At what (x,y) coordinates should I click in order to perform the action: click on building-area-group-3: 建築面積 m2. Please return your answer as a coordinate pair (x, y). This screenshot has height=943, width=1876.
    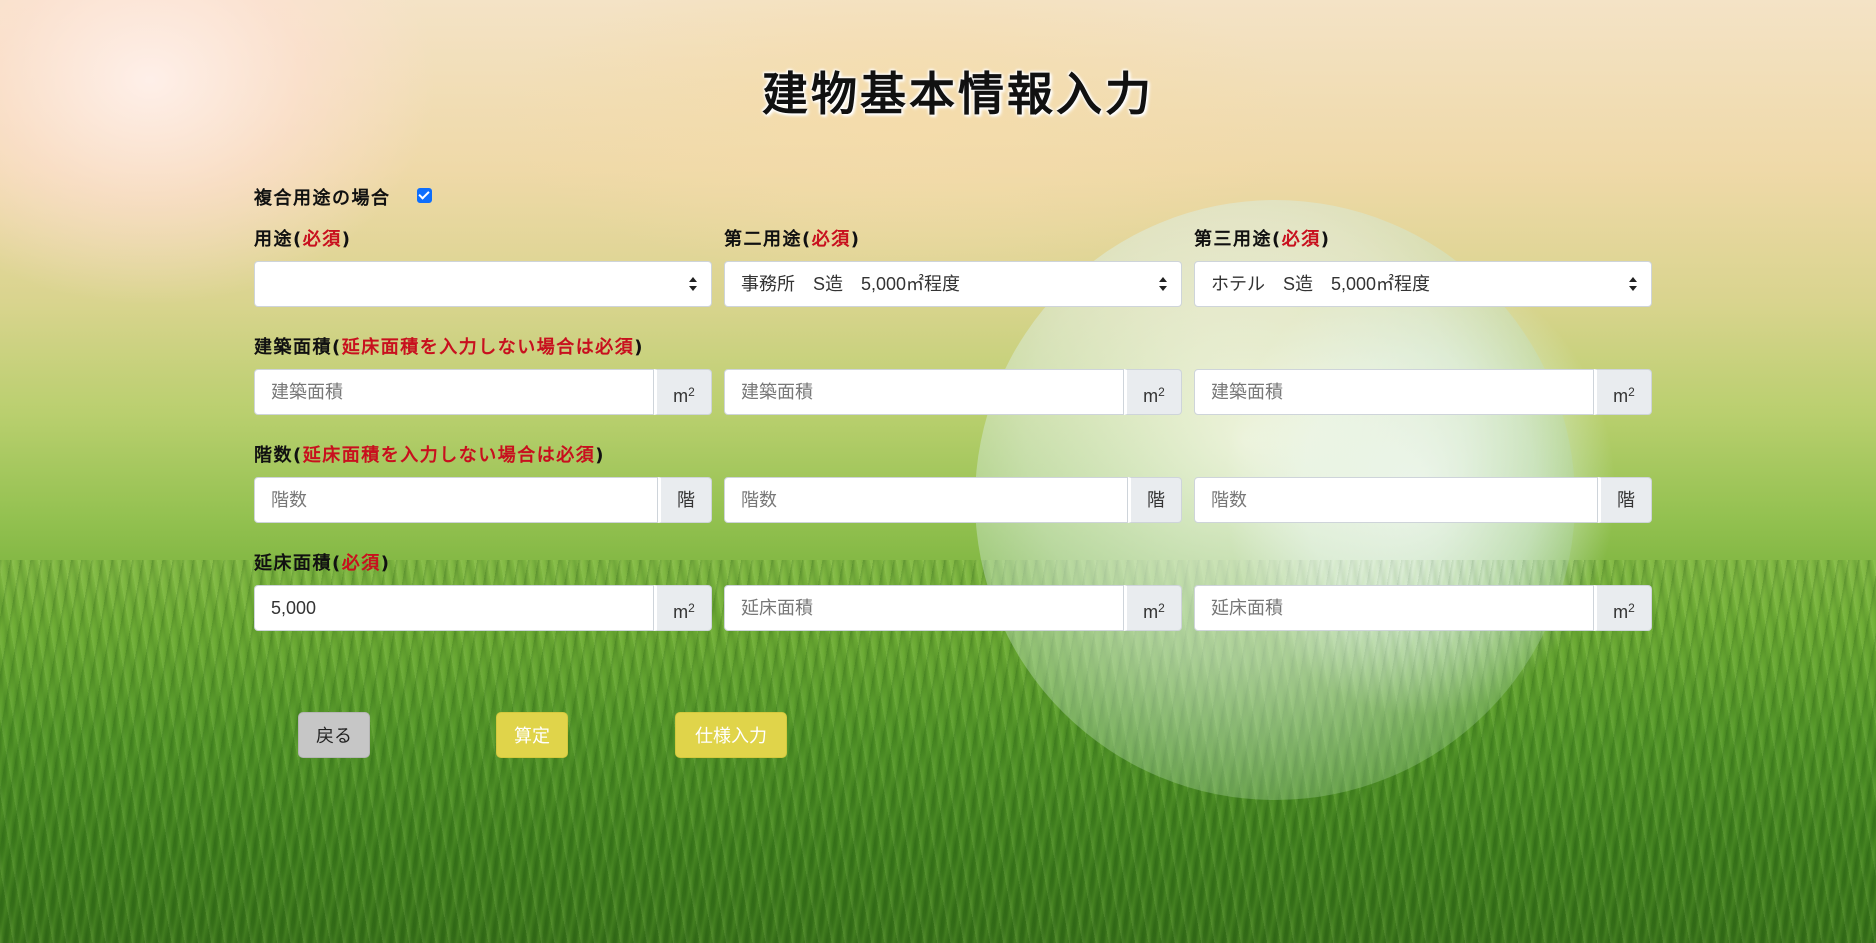
    Looking at the image, I should click on (1423, 392).